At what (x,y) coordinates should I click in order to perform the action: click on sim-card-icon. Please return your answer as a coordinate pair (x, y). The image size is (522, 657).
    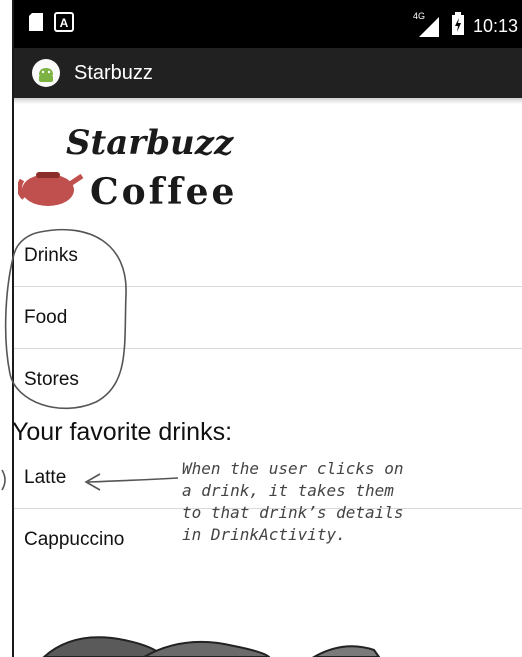
    Looking at the image, I should click on (36, 24).